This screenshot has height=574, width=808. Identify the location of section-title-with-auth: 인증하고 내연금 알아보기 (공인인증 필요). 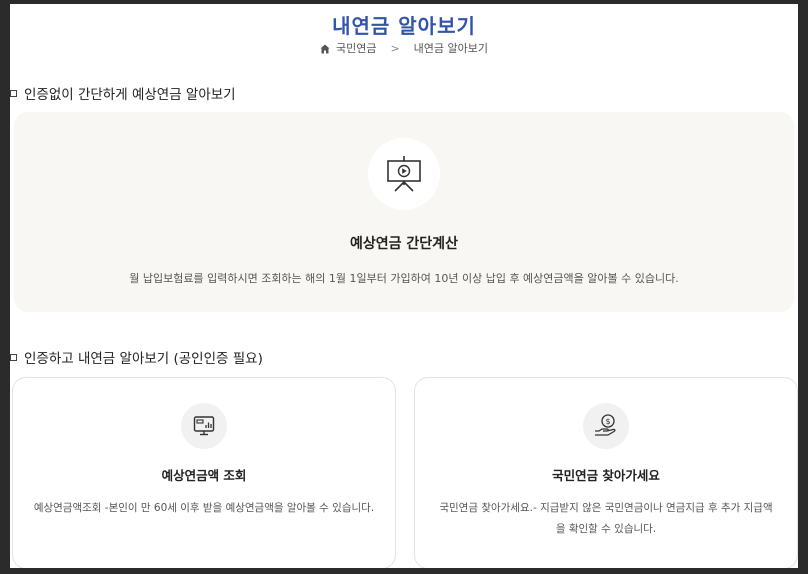
(136, 357).